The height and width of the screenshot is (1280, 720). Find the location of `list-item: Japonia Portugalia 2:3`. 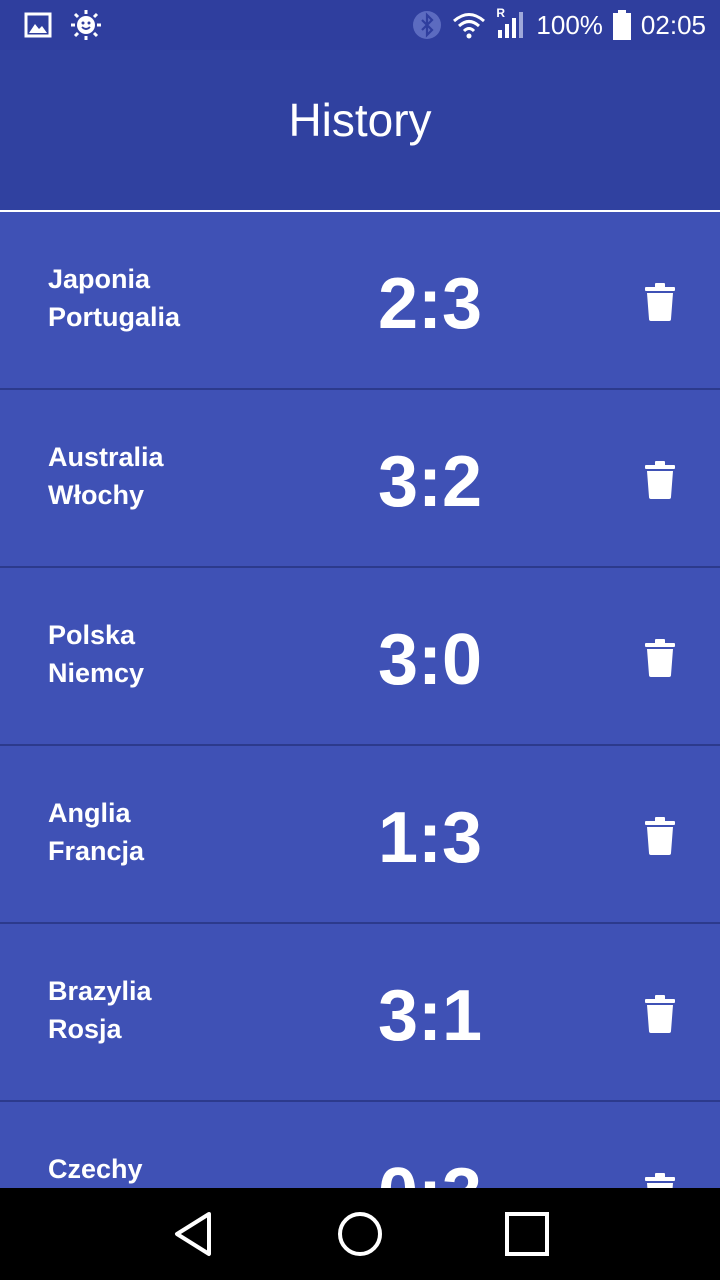

list-item: Japonia Portugalia 2:3 is located at coordinates (360, 301).